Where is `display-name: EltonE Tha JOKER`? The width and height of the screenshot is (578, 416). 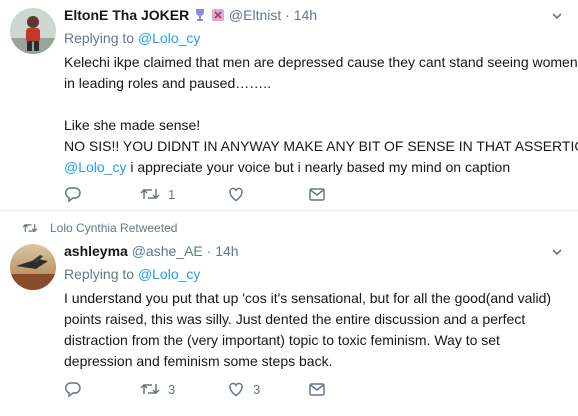 display-name: EltonE Tha JOKER is located at coordinates (126, 15).